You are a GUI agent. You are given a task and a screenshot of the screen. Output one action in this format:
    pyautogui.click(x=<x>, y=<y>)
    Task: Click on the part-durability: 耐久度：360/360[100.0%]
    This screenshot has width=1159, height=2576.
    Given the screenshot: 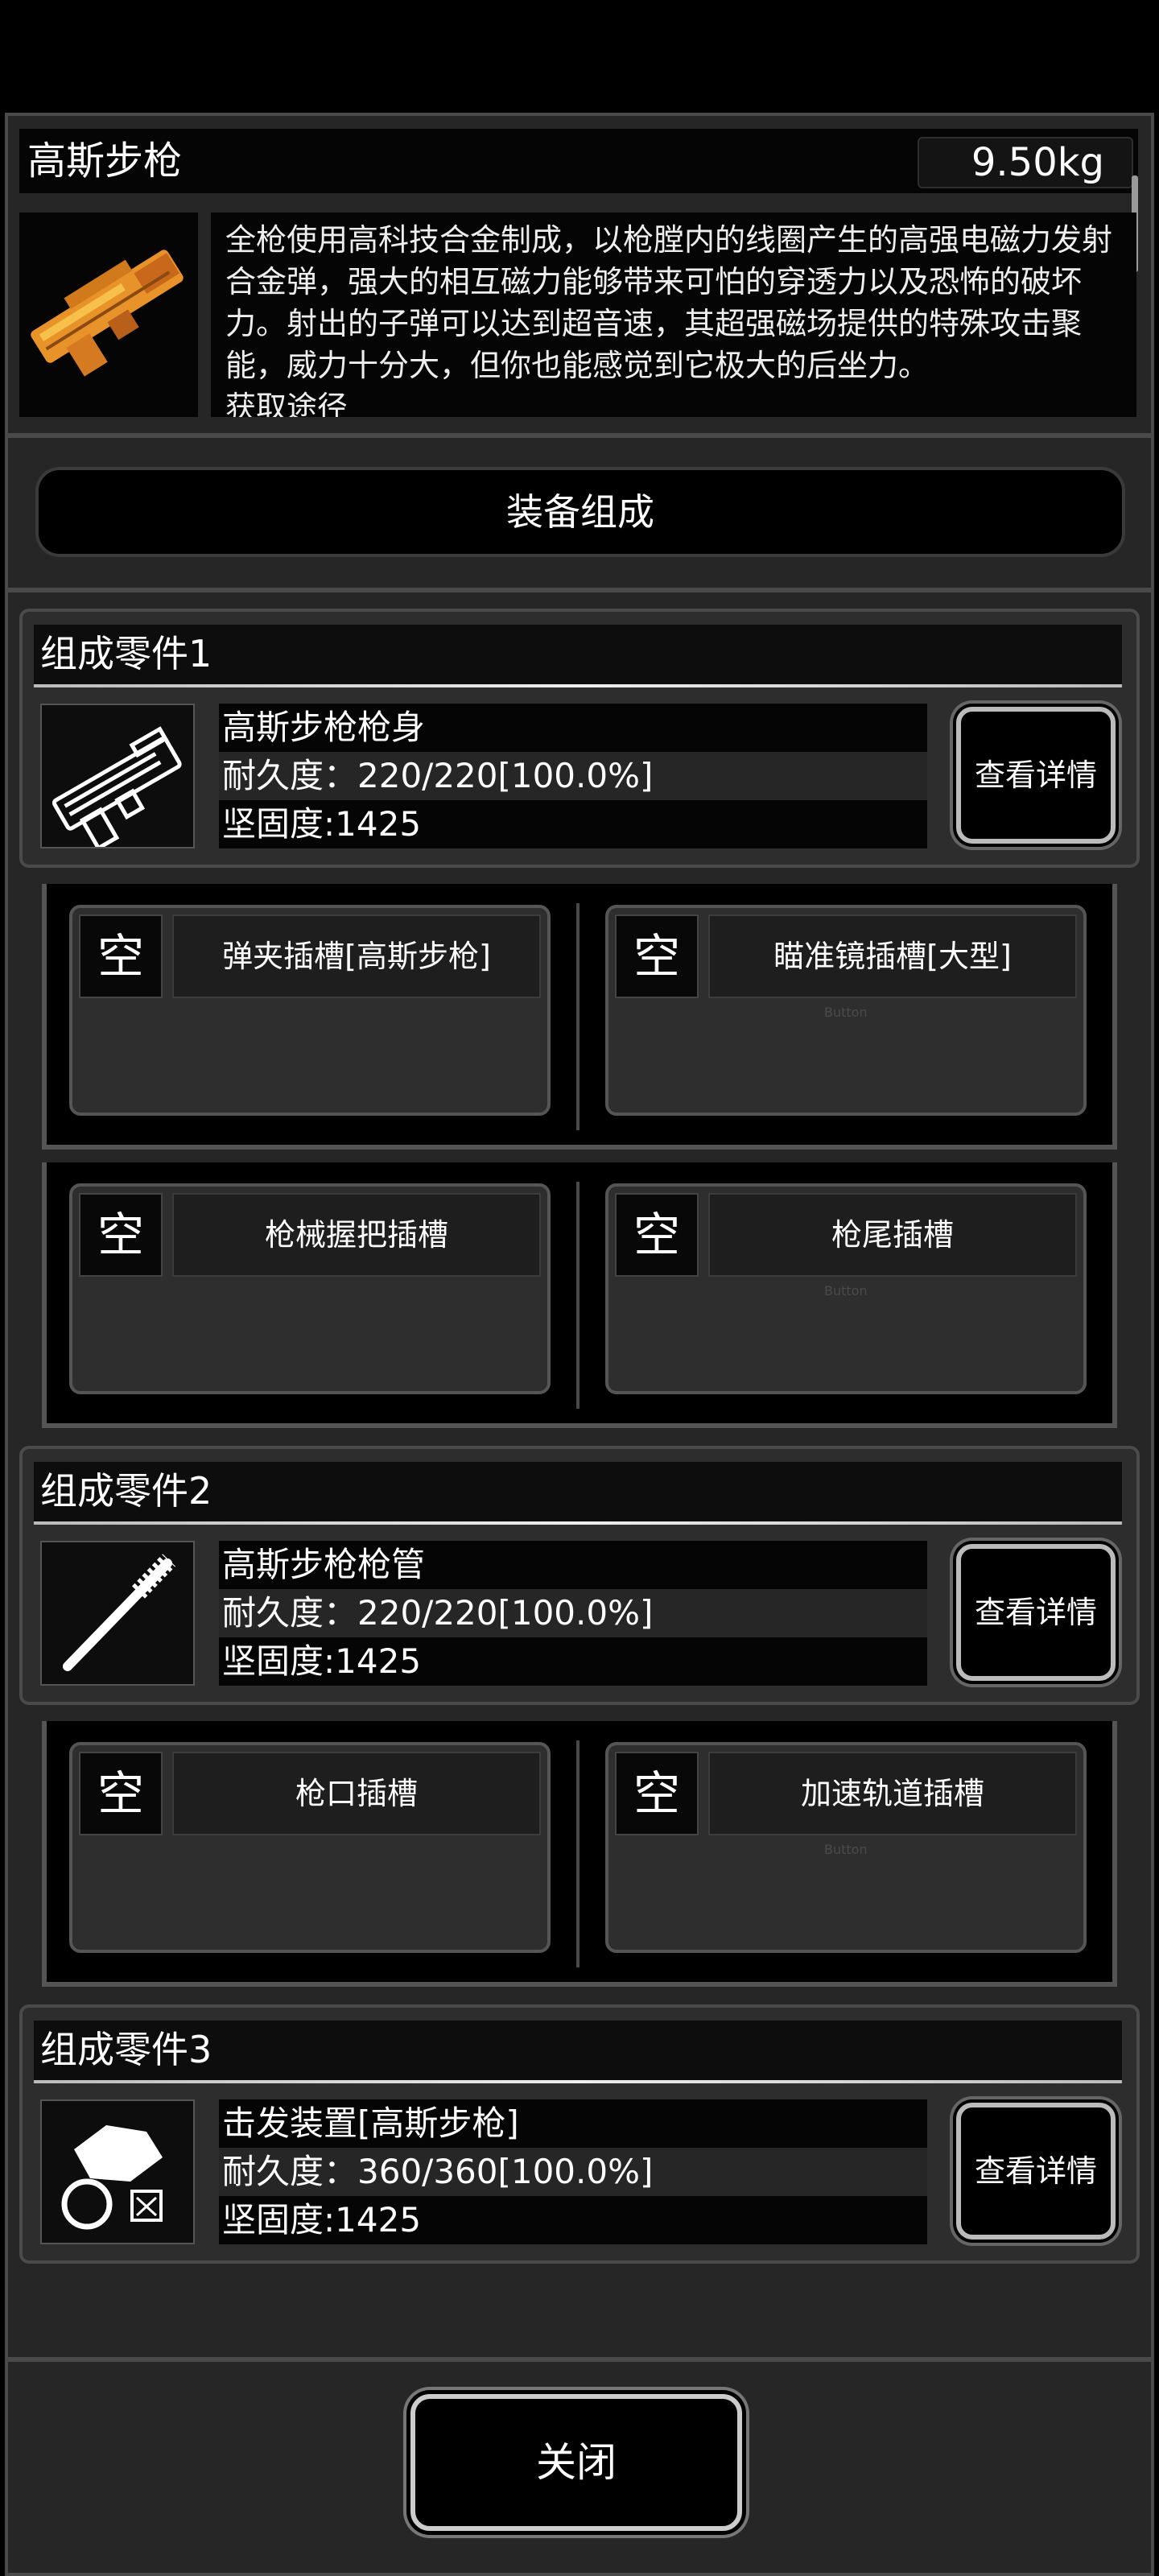 What is the action you would take?
    pyautogui.click(x=573, y=2172)
    